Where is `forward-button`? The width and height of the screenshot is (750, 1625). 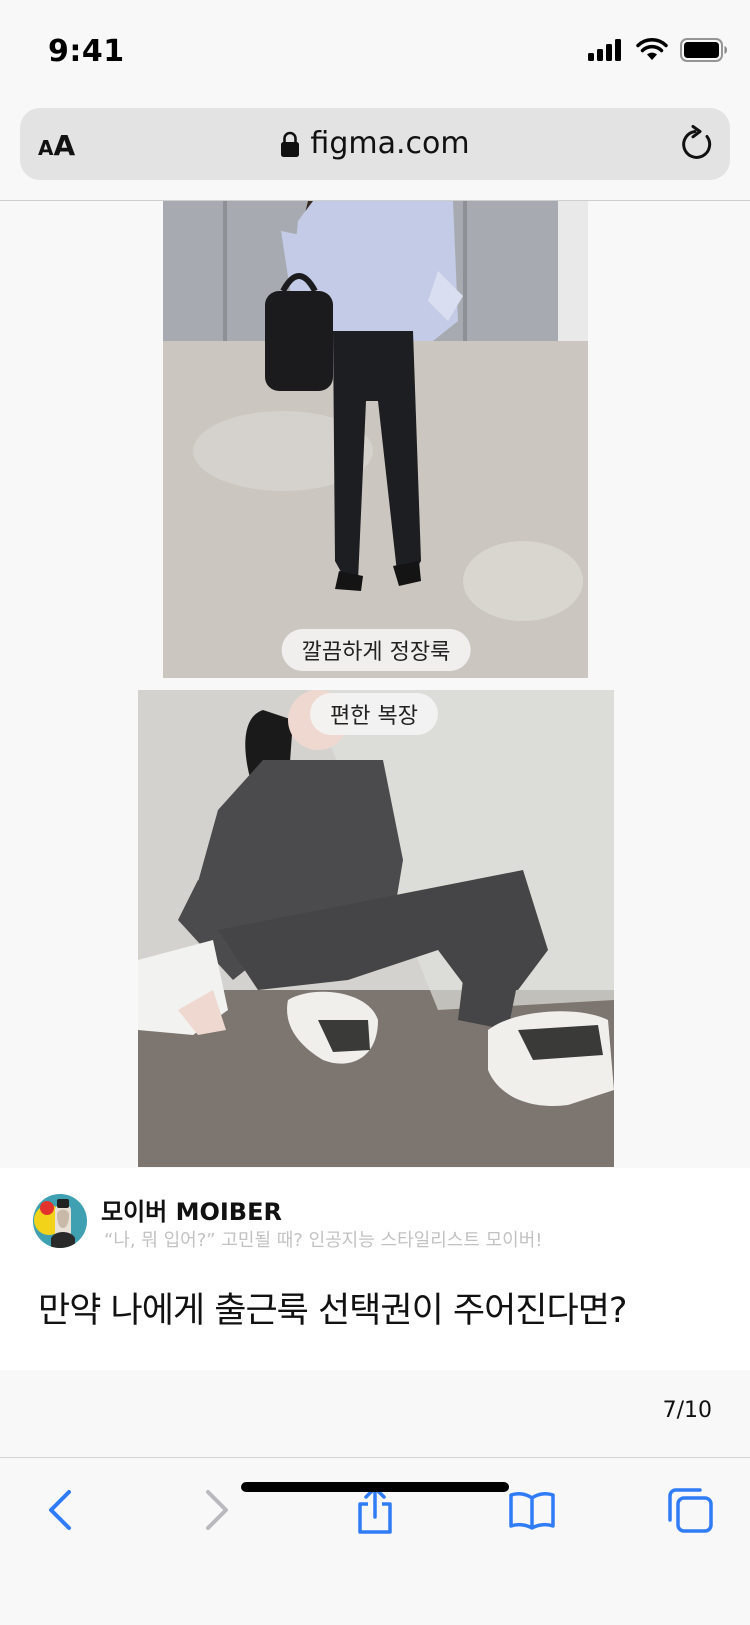 forward-button is located at coordinates (217, 1510).